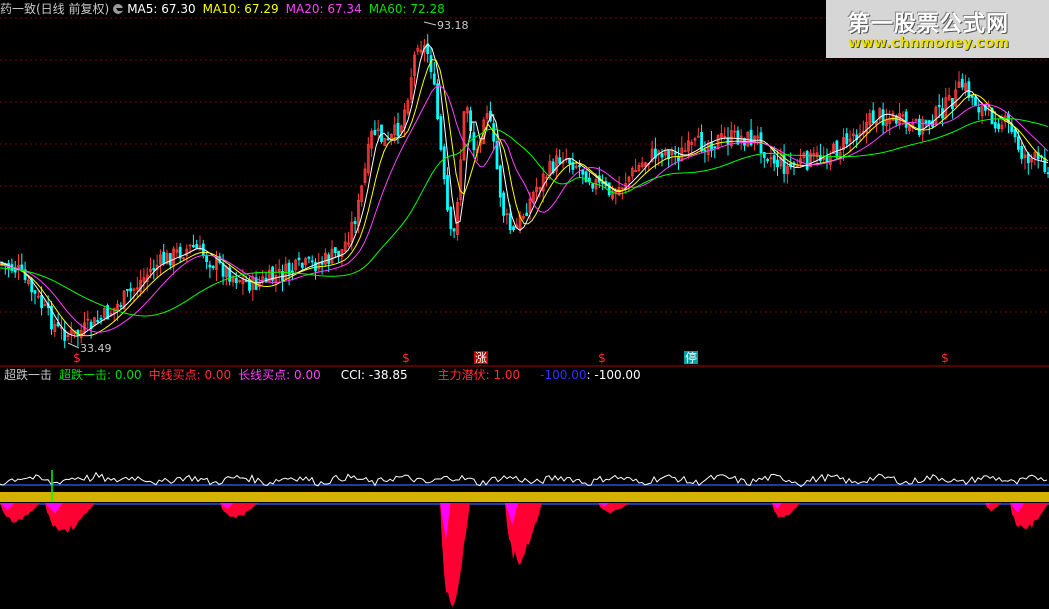 Image resolution: width=1049 pixels, height=609 pixels. What do you see at coordinates (240, 9) in the screenshot?
I see `ma10-label: MA10: 67.29` at bounding box center [240, 9].